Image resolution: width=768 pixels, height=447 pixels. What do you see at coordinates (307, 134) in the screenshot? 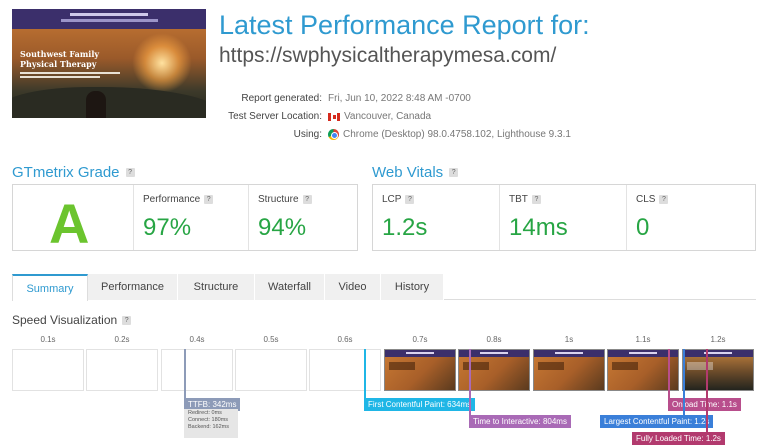
I see `meta-label: Using:` at bounding box center [307, 134].